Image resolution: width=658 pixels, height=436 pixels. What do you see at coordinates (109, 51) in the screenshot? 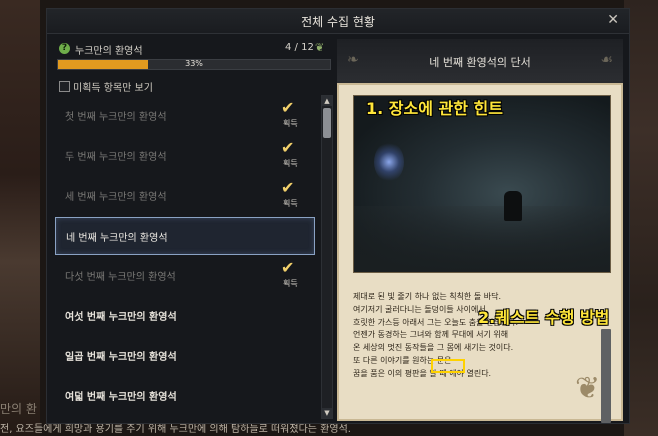
I see `collection-name: 누크만의 환영석` at bounding box center [109, 51].